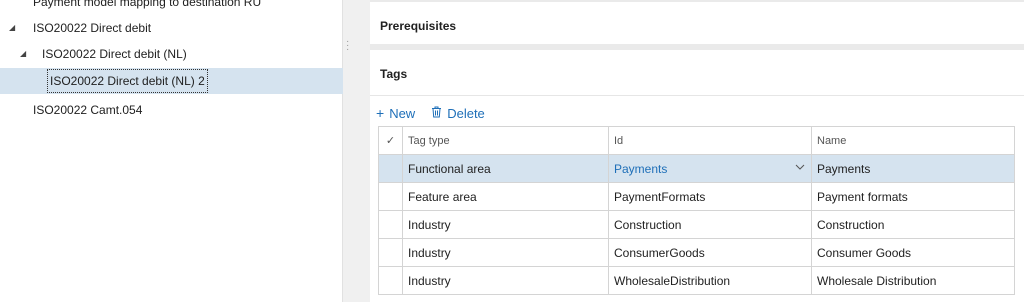 Image resolution: width=1024 pixels, height=302 pixels. Describe the element at coordinates (114, 54) in the screenshot. I see `tree-item-label: ISO20022 Direct debit (NL)` at that location.